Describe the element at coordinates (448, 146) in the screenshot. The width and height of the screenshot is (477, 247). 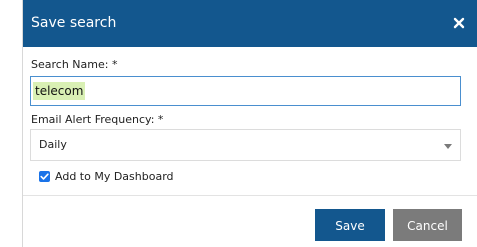
I see `chevron-down-icon` at that location.